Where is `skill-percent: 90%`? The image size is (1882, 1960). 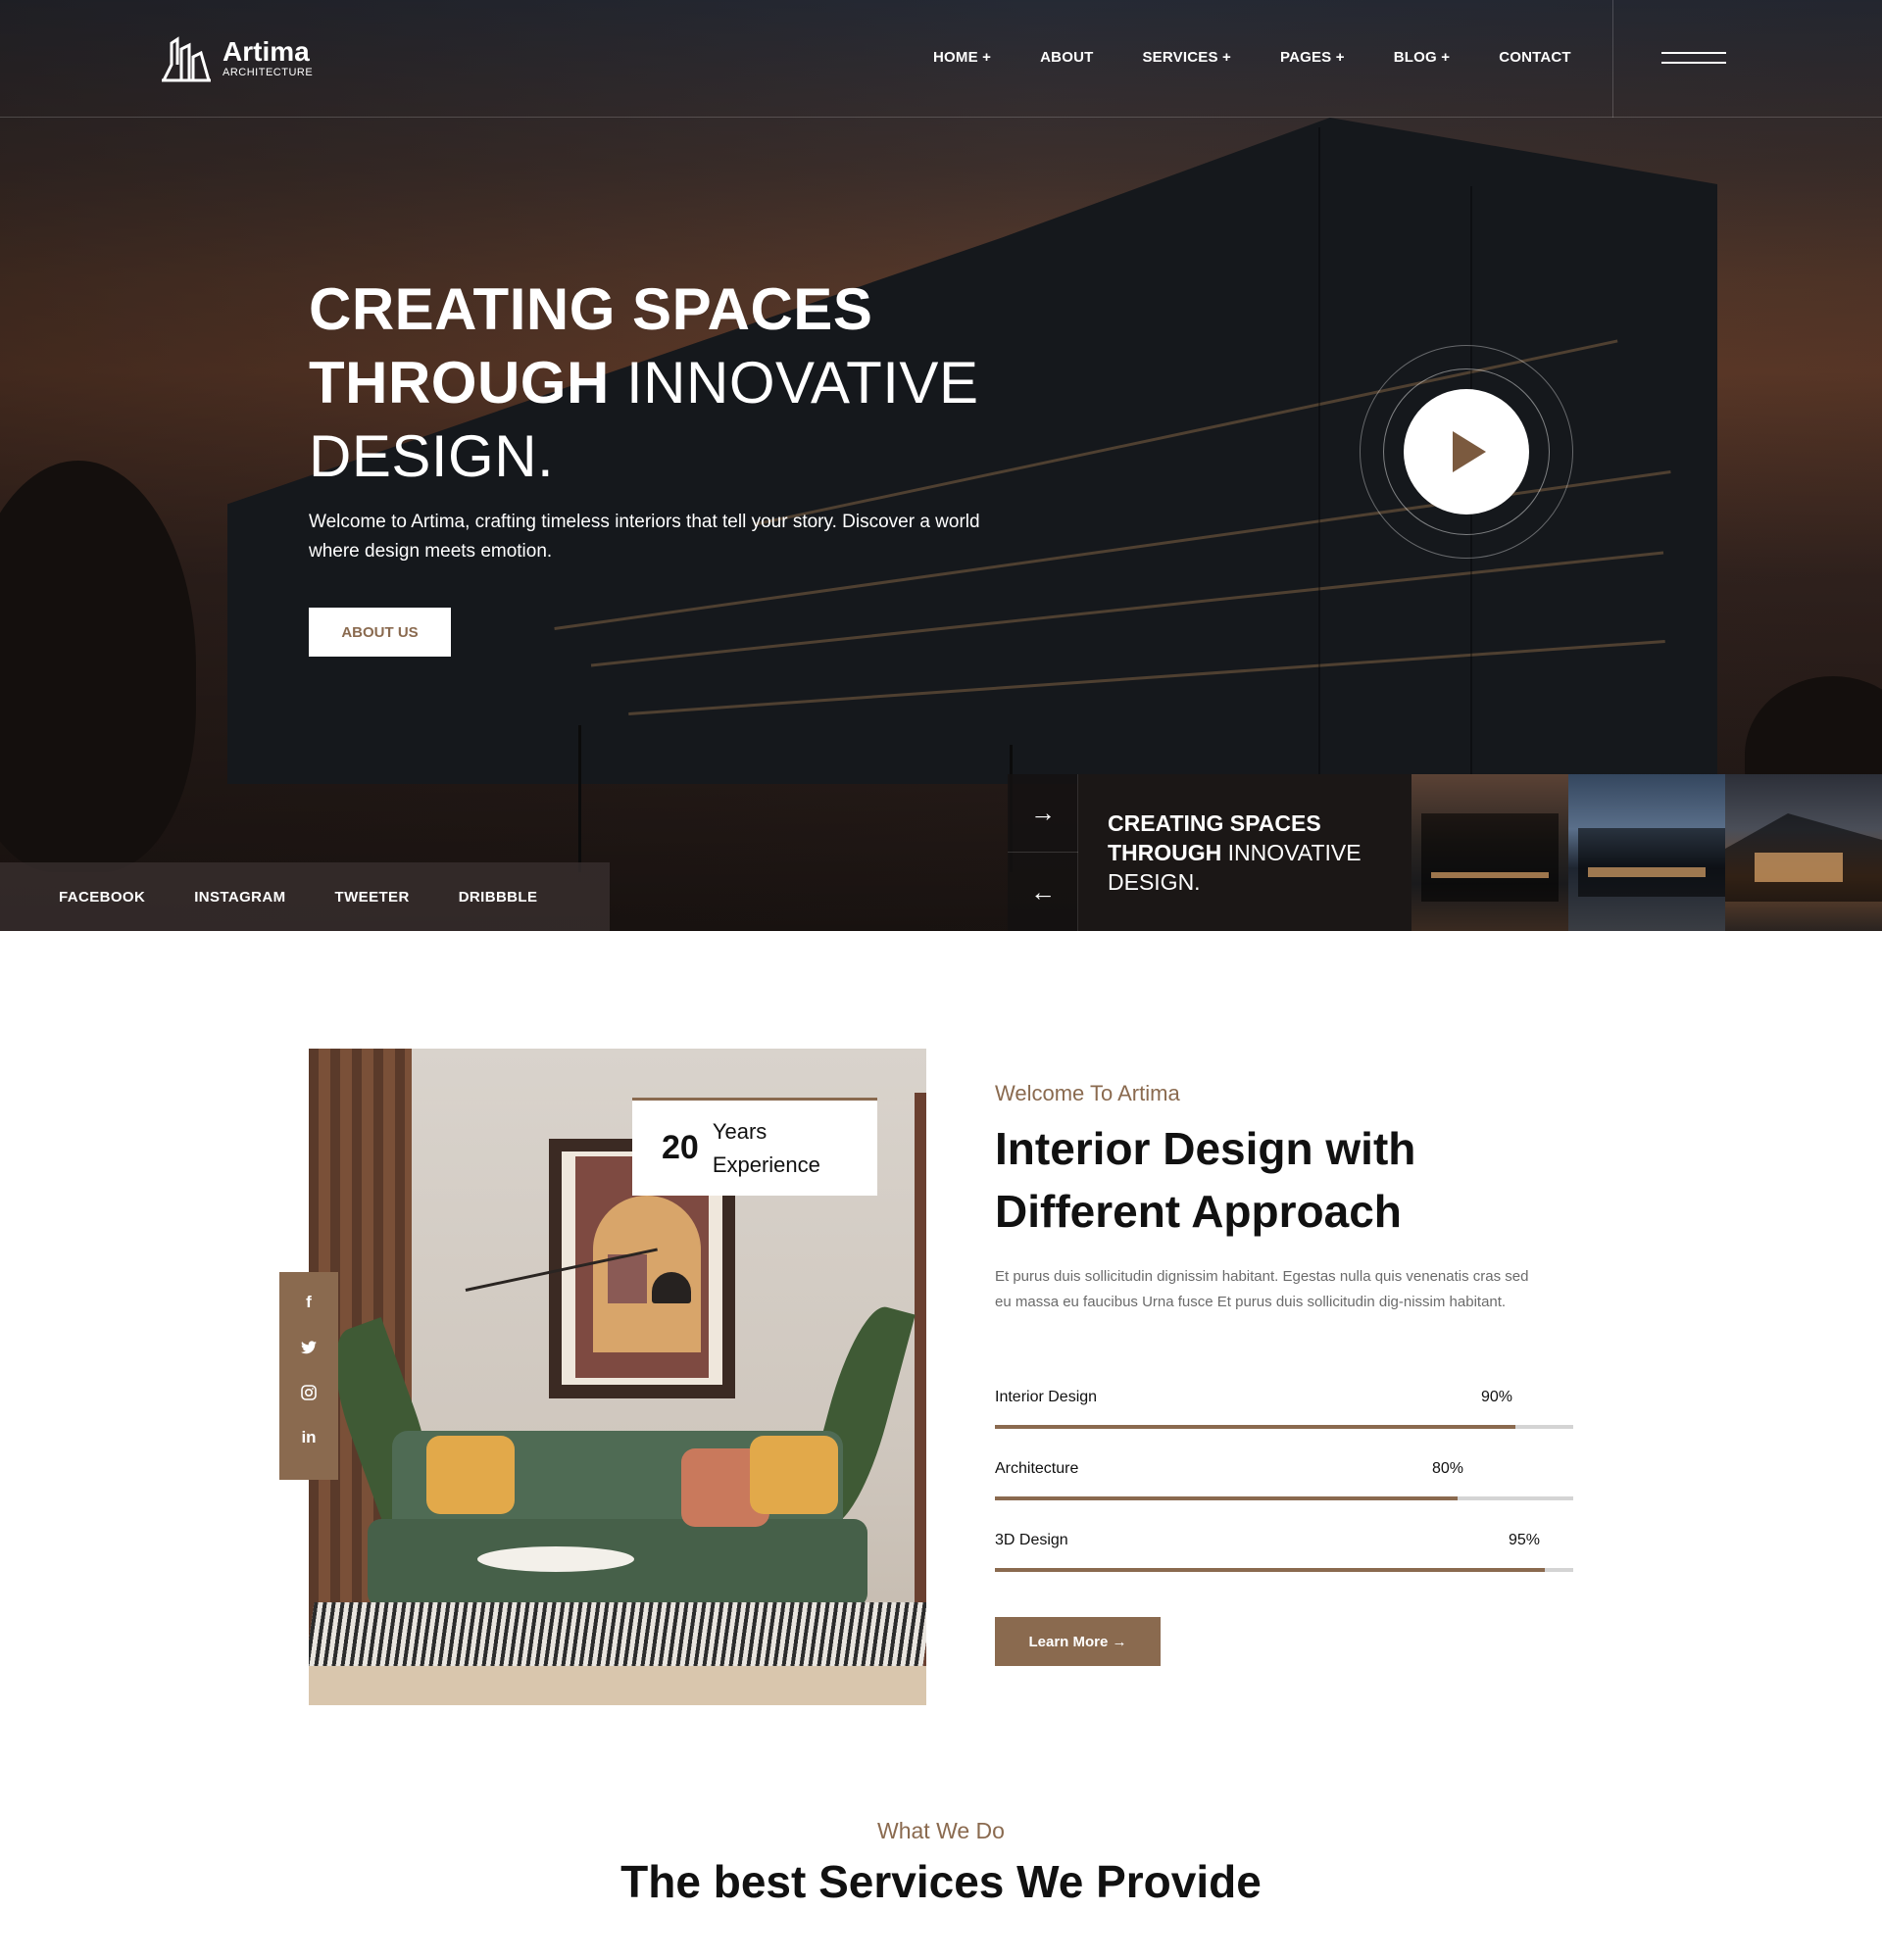
skill-percent: 90% is located at coordinates (1497, 1397).